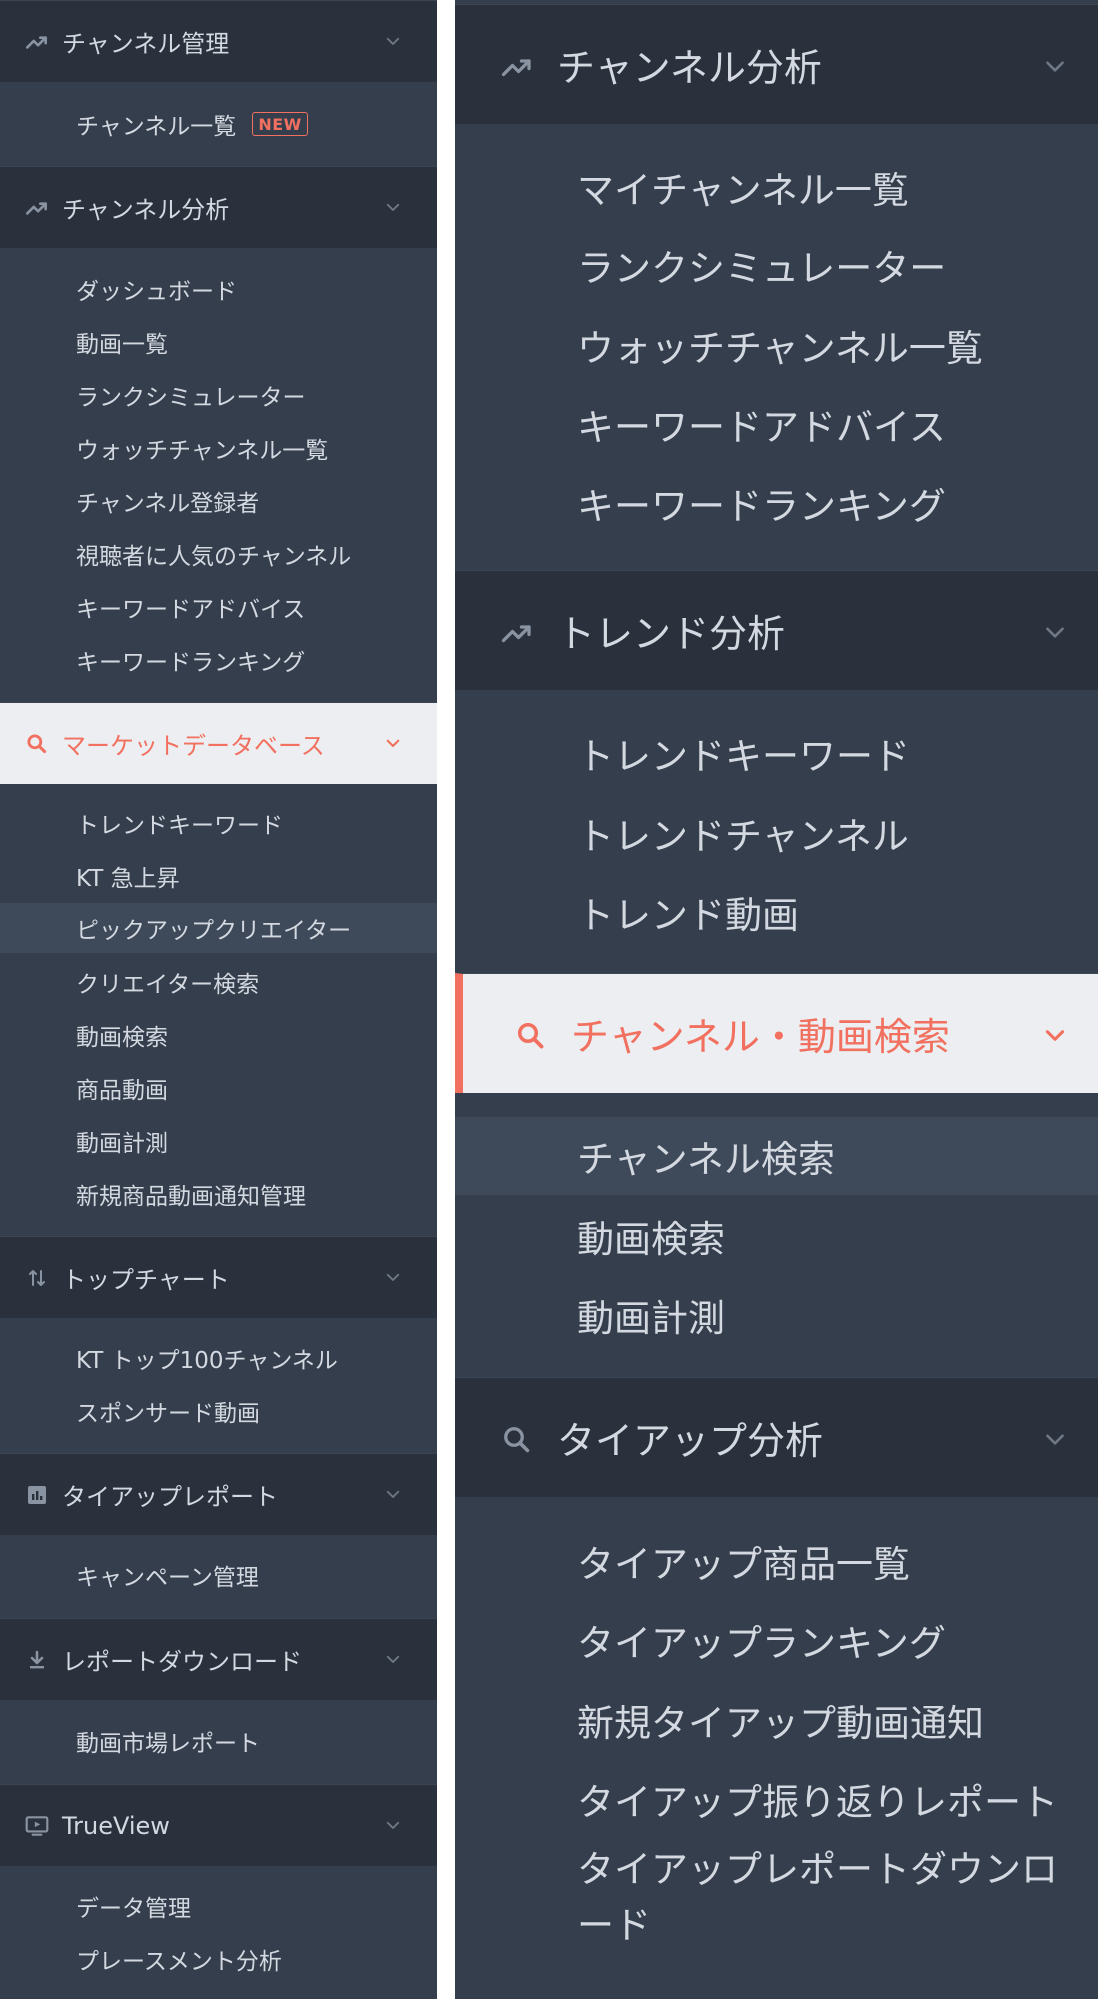 The image size is (1098, 1999). I want to click on section-header-tieup-report: タイアップレポート, so click(218, 1494).